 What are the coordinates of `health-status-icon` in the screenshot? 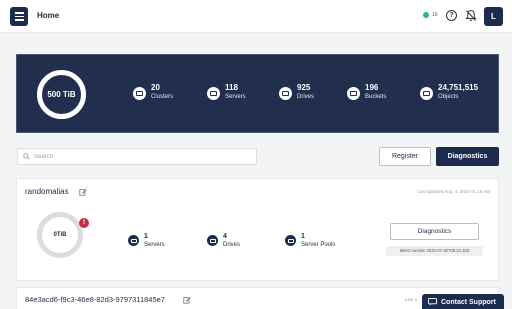 It's located at (426, 15).